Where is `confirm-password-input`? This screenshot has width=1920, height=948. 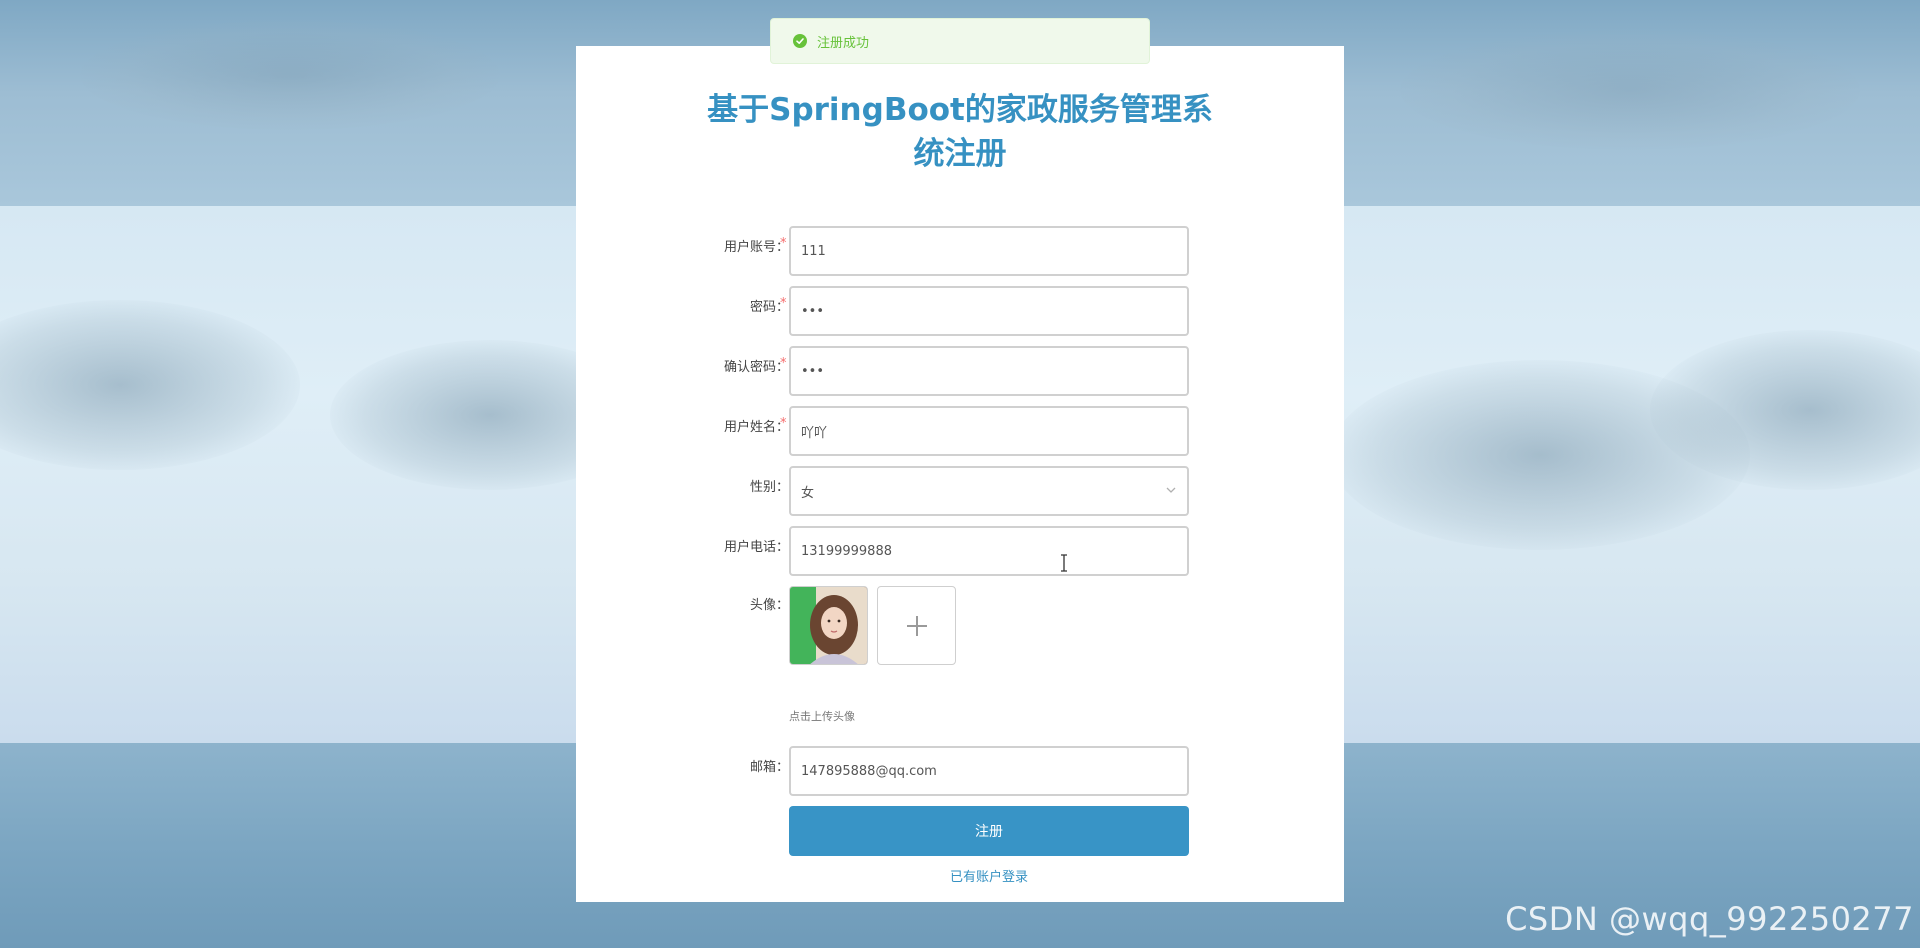 confirm-password-input is located at coordinates (989, 371).